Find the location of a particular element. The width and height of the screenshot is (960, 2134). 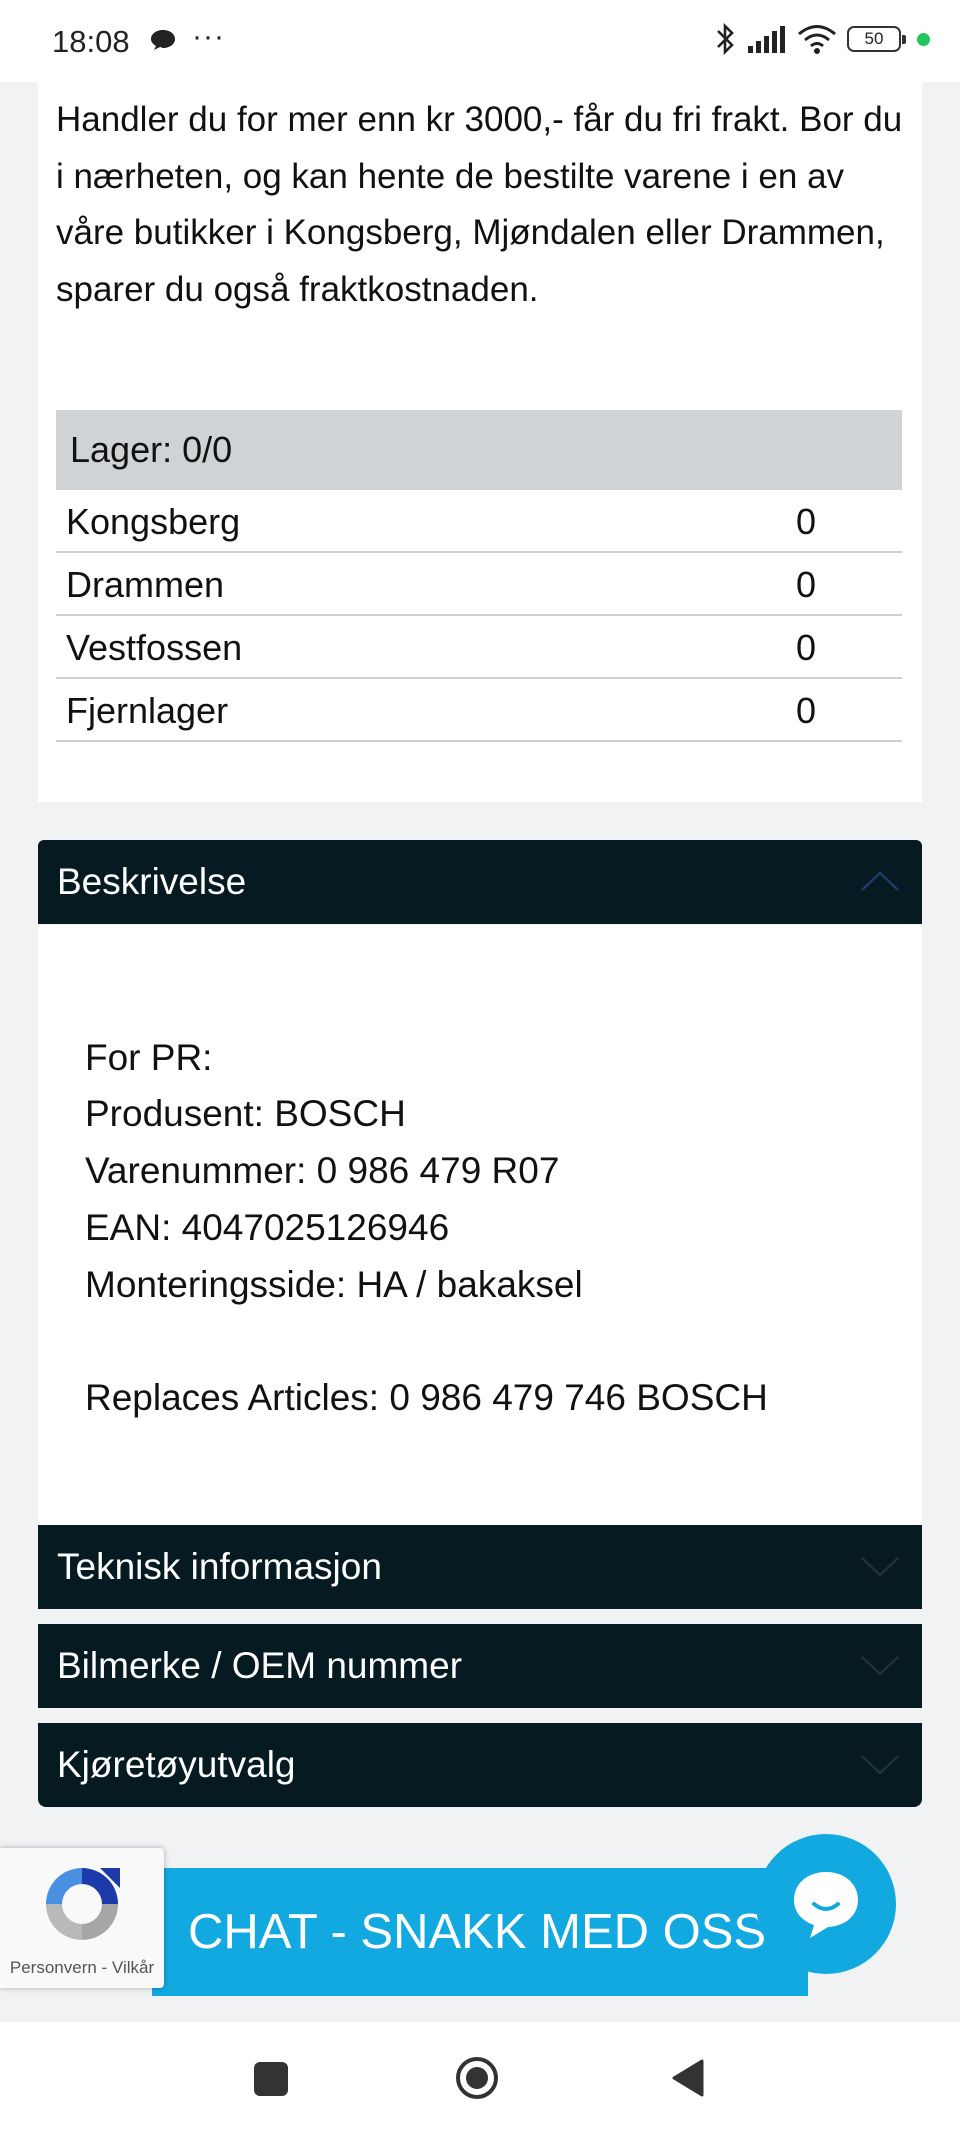

status-bar: 18:08 ··· 50 is located at coordinates (480, 41).